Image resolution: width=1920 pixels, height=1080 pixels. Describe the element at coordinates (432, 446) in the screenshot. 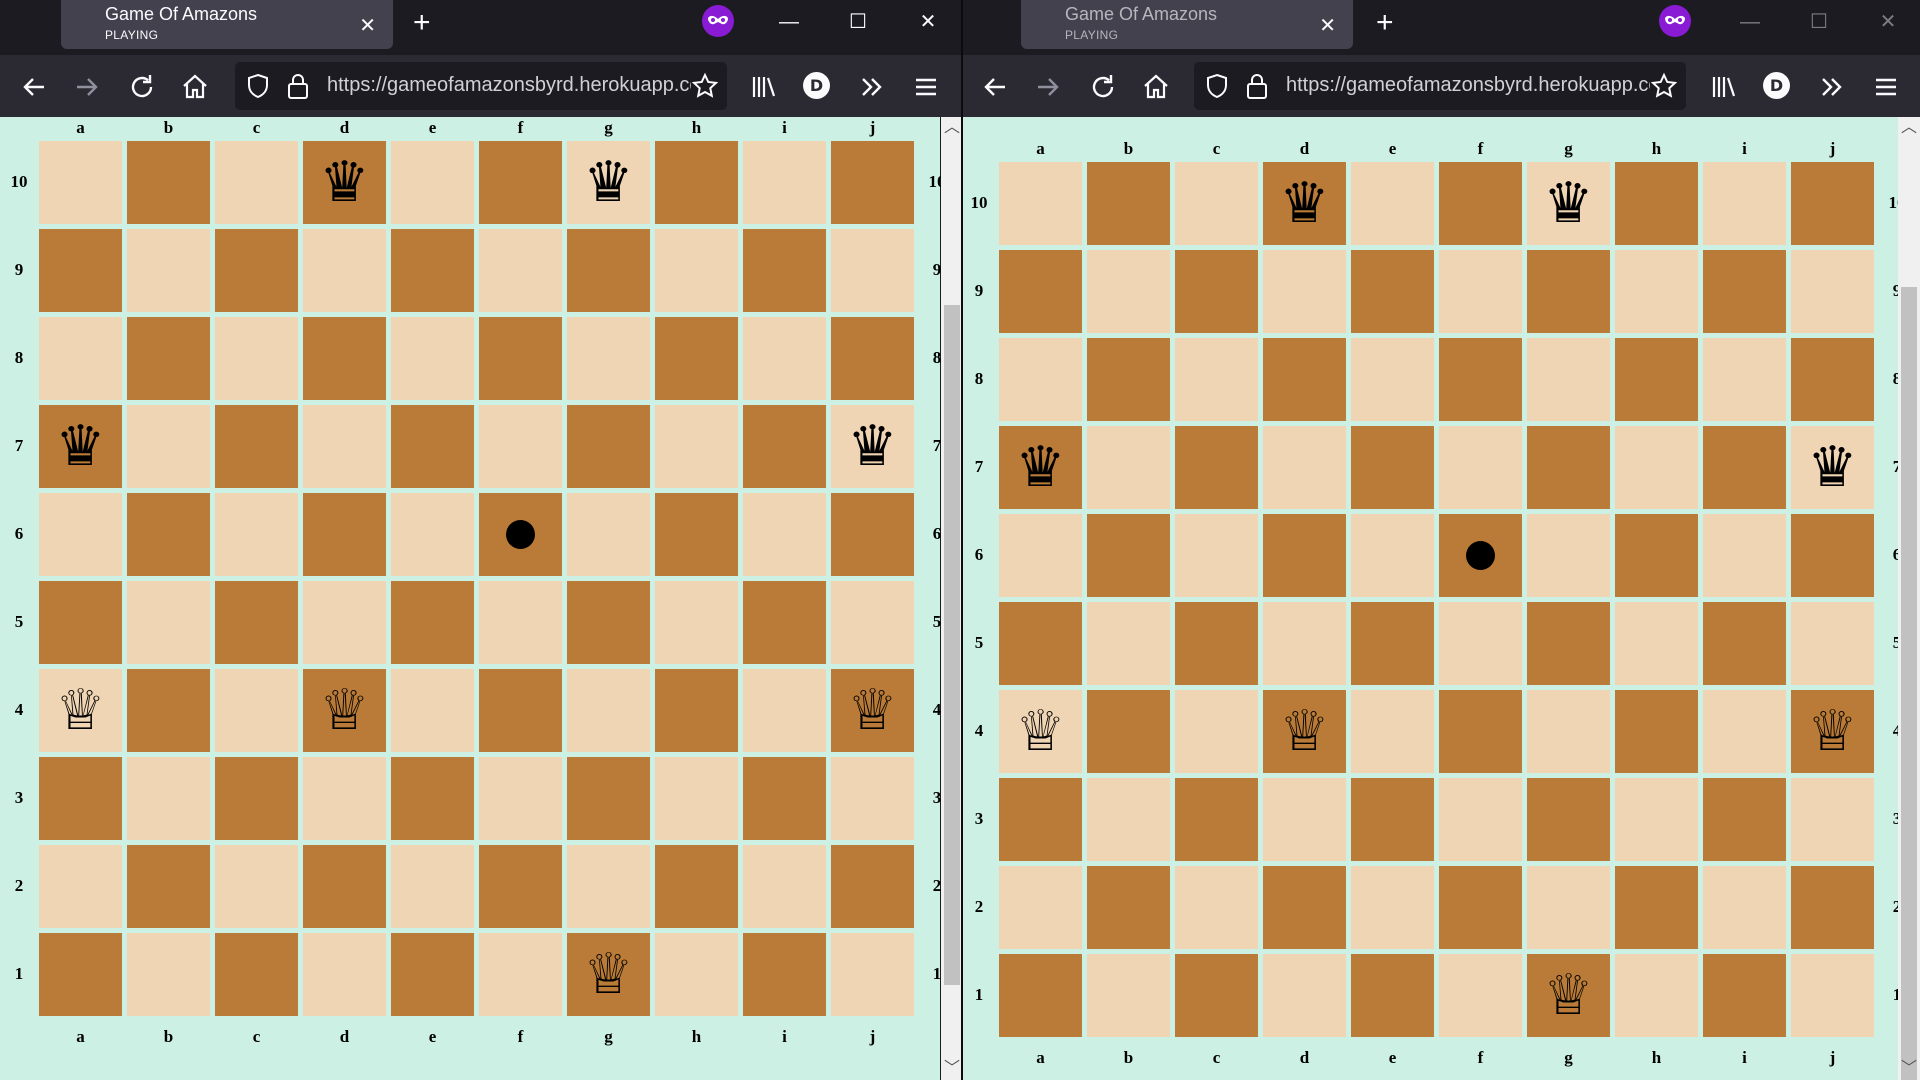

I see `square-e7` at that location.